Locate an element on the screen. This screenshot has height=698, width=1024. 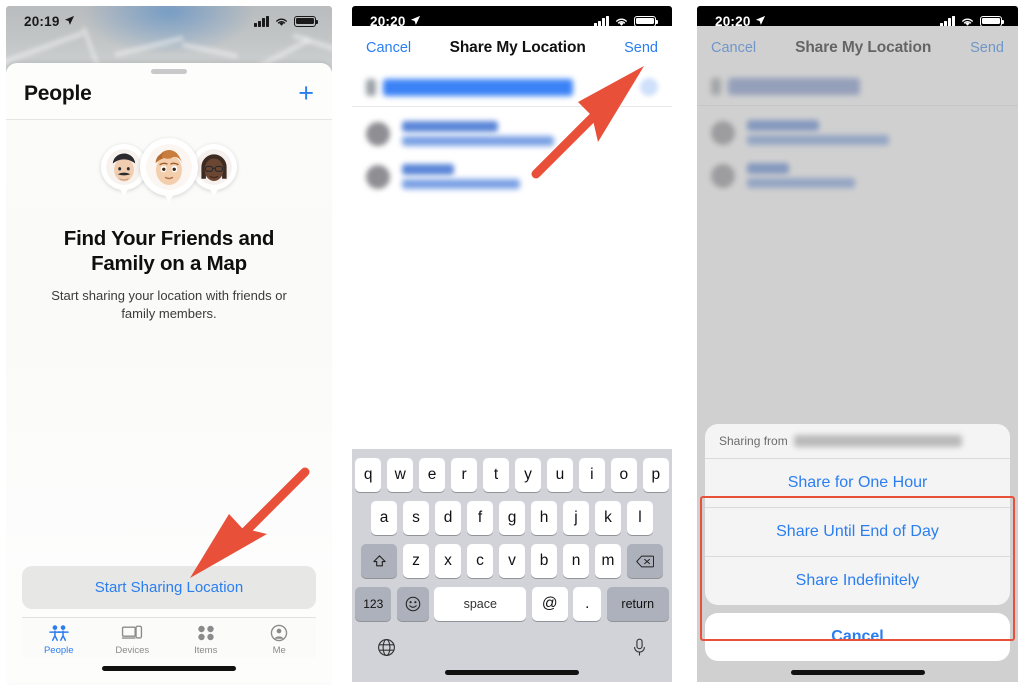
tab-items-label: Items is located at coordinates (206, 650).